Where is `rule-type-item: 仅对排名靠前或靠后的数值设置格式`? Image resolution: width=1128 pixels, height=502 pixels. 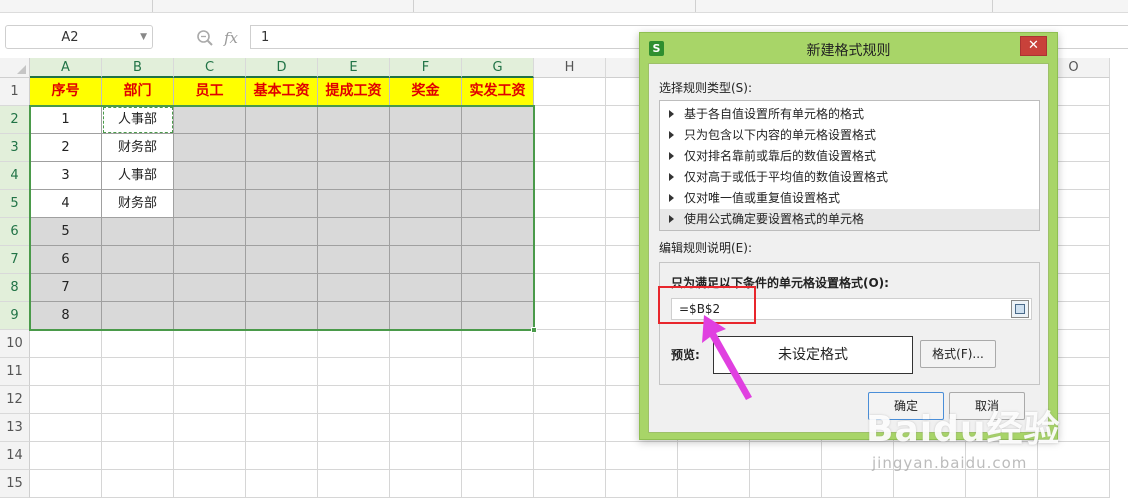 rule-type-item: 仅对排名靠前或靠后的数值设置格式 is located at coordinates (849, 156).